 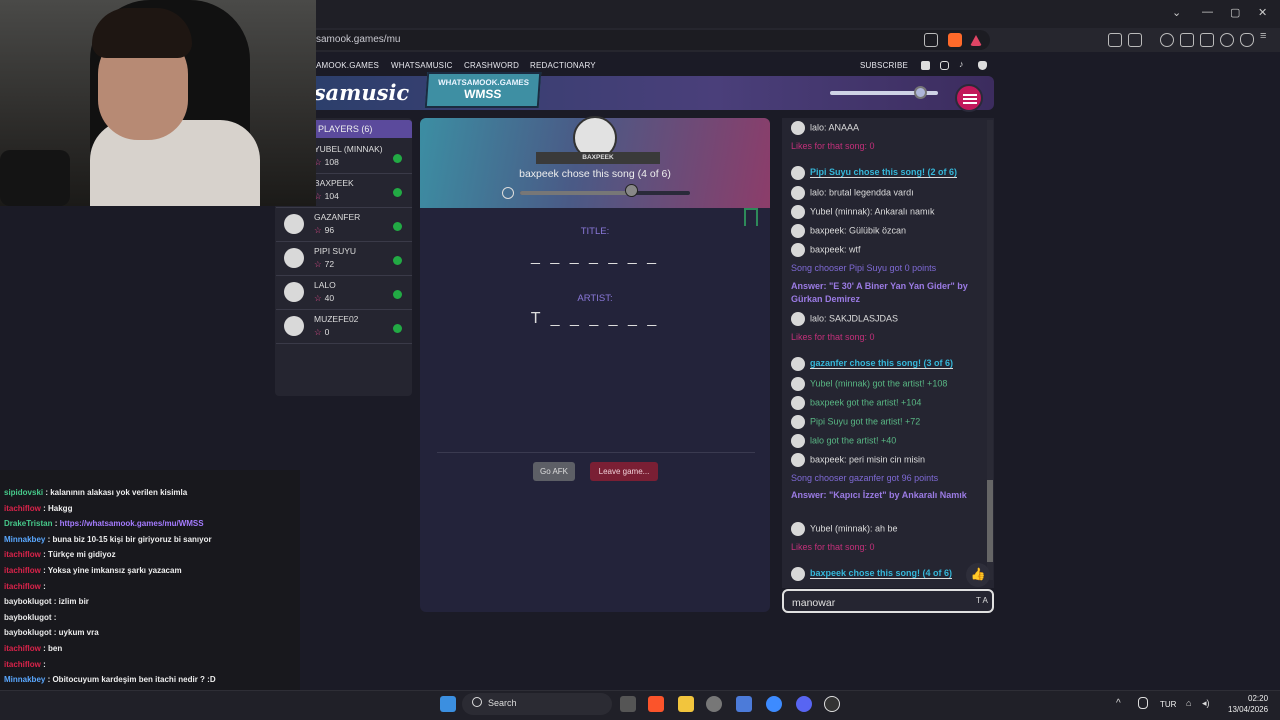 What do you see at coordinates (111, 570) in the screenshot?
I see `chat-text: : Yoksa yine imkansız şarkı yazacam` at bounding box center [111, 570].